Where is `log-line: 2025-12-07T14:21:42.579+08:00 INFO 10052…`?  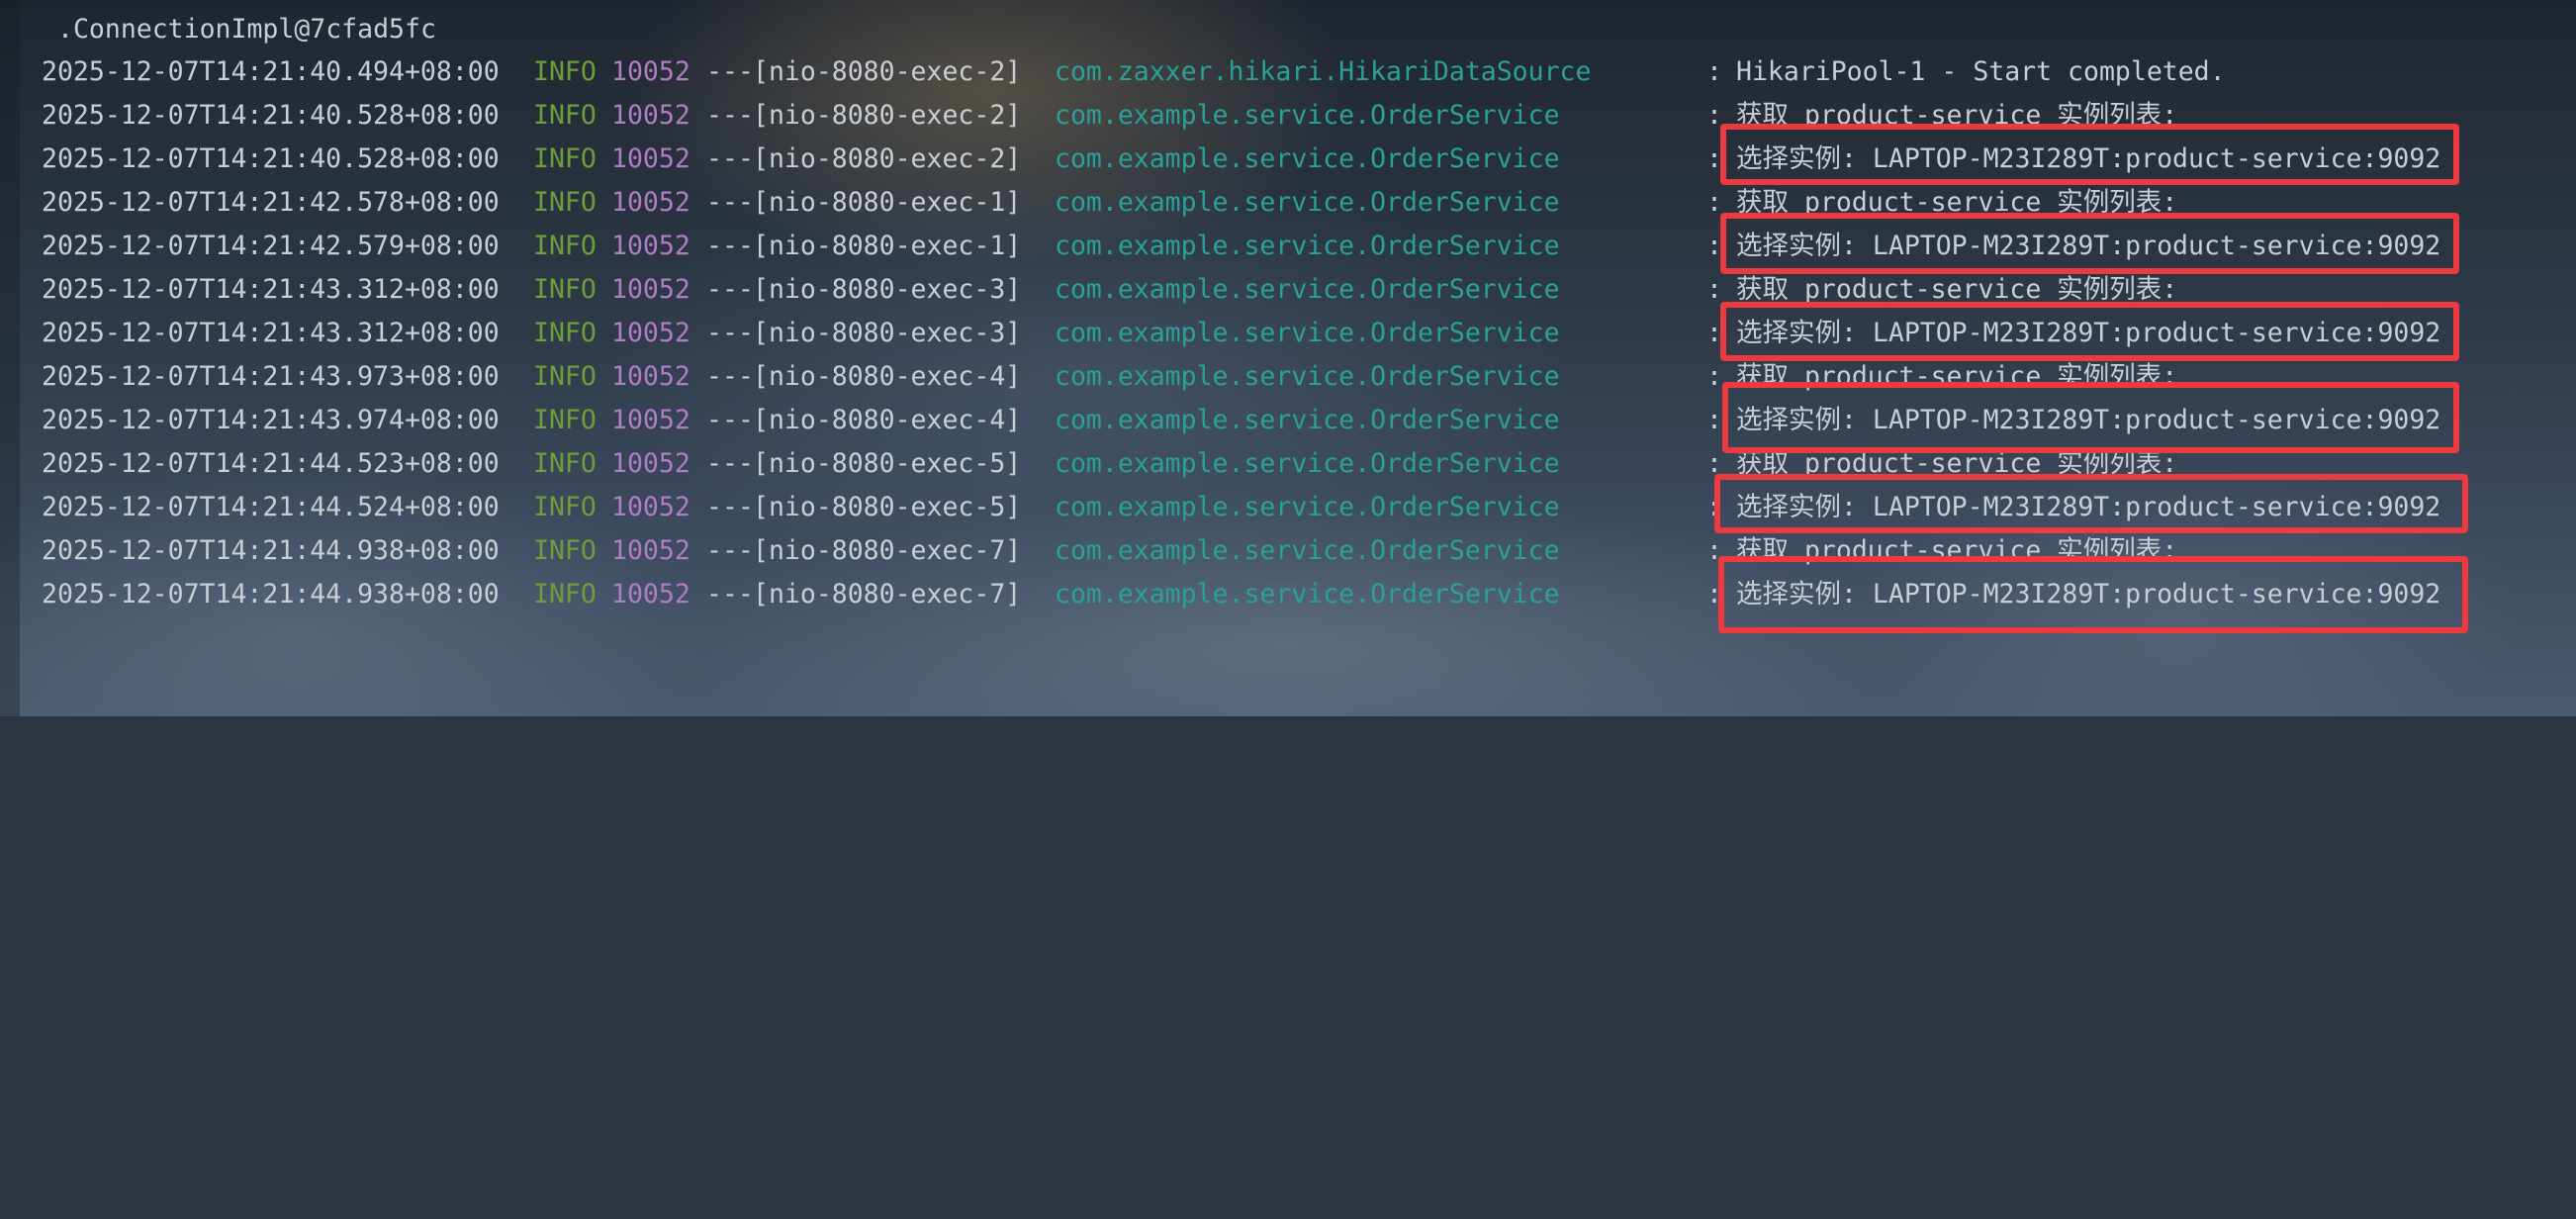 log-line: 2025-12-07T14:21:42.579+08:00 INFO 10052… is located at coordinates (1220, 246).